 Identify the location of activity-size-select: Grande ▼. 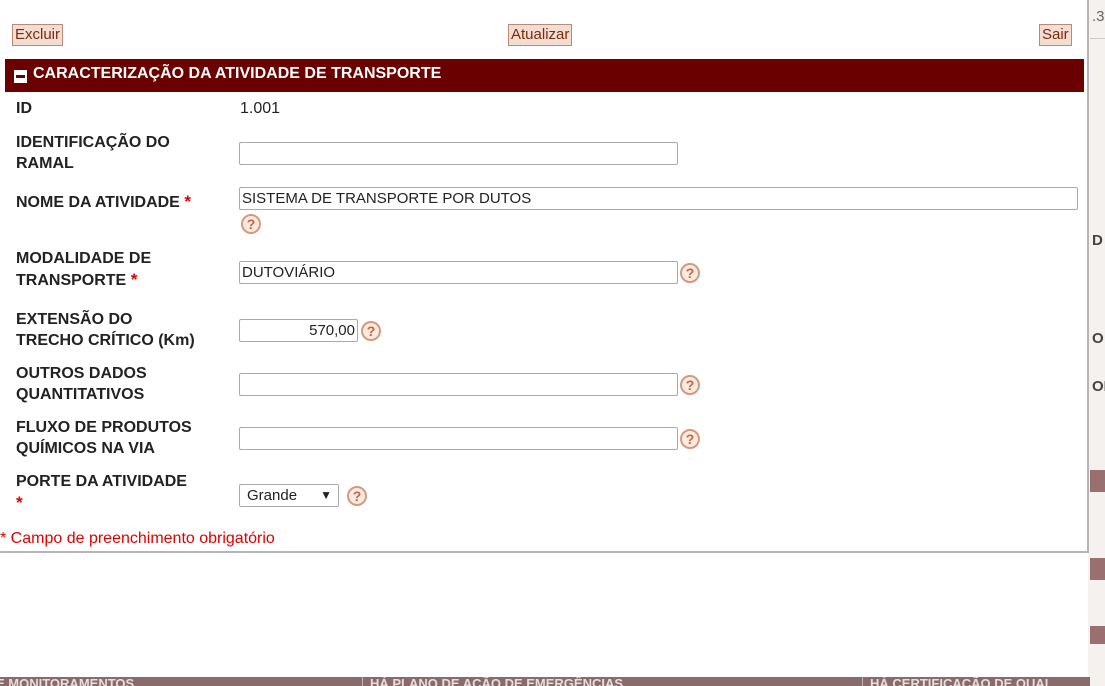
(289, 495).